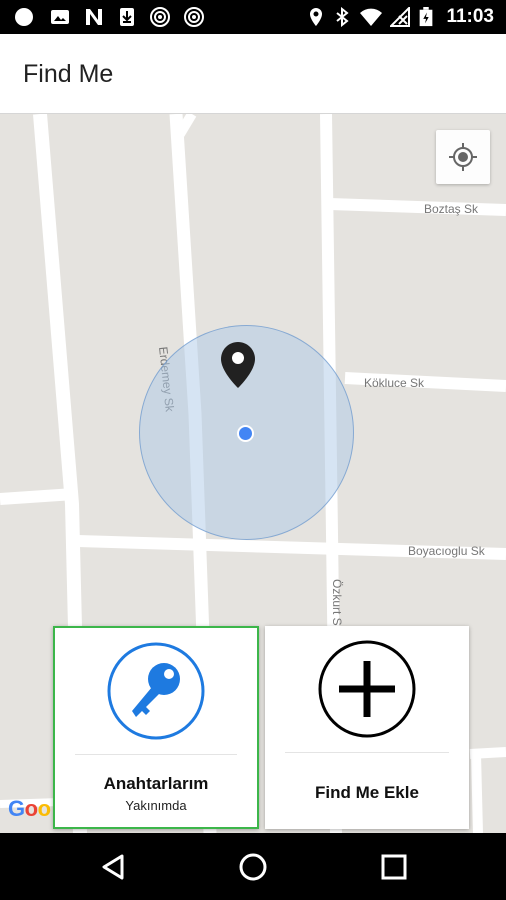  Describe the element at coordinates (316, 17) in the screenshot. I see `location-icon` at that location.